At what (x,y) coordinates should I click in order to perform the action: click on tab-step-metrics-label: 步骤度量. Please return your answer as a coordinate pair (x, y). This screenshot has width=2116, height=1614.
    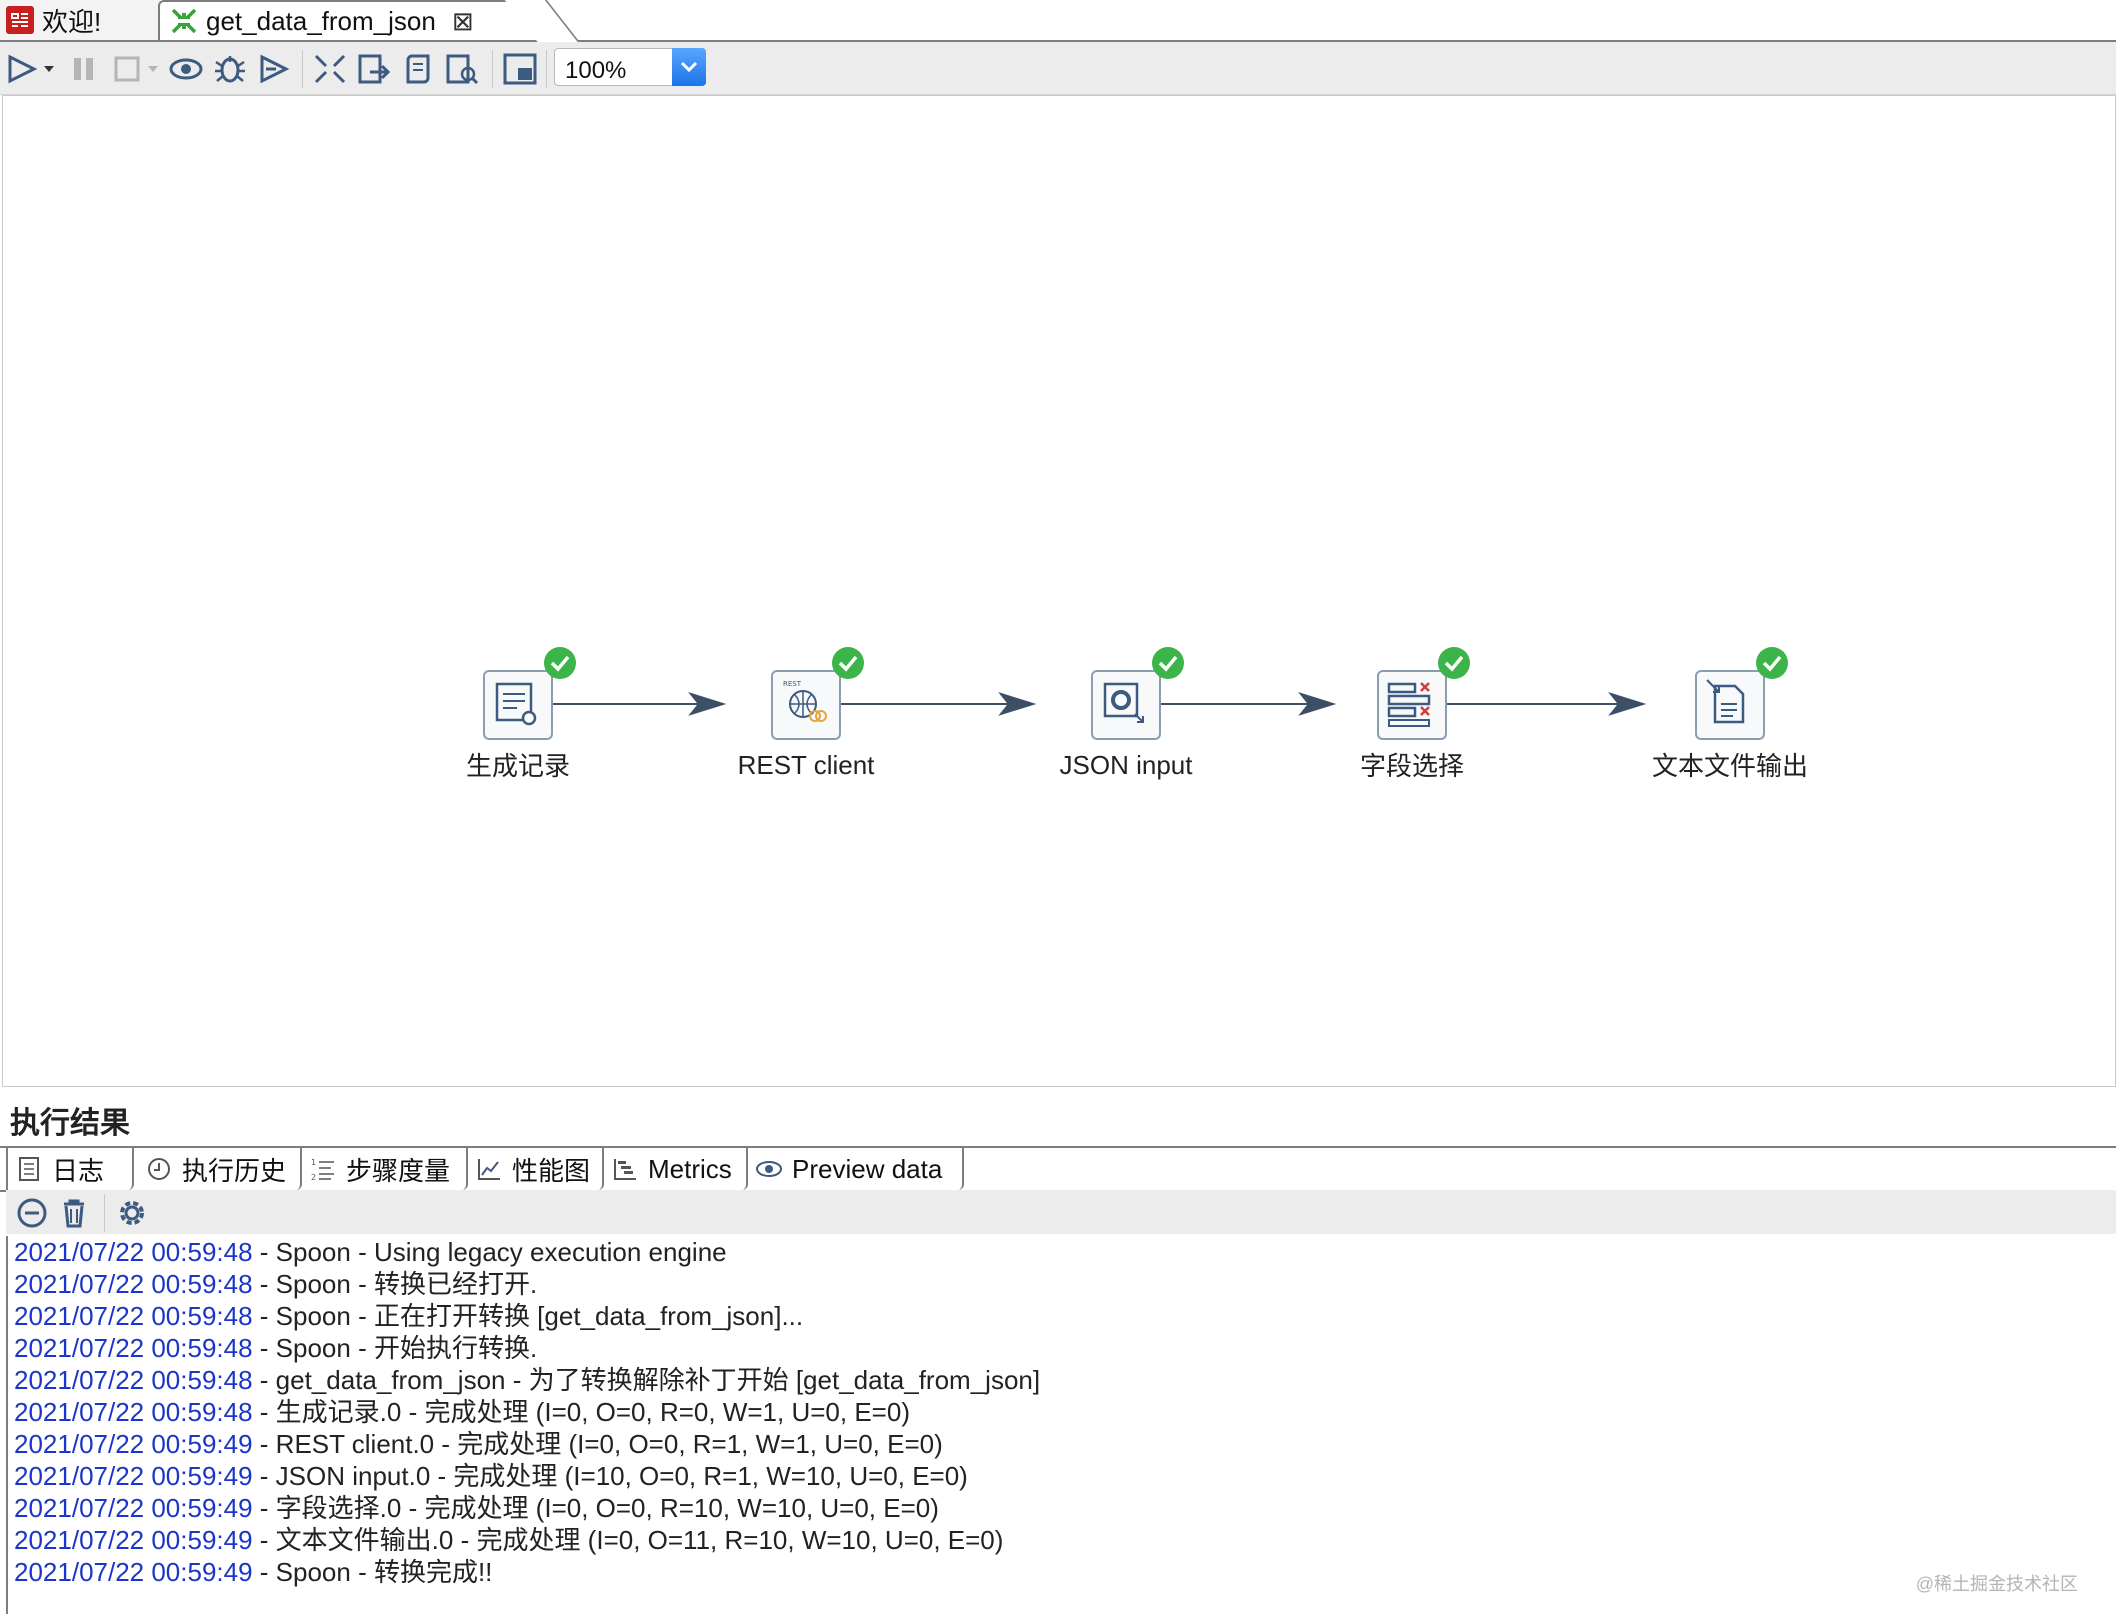
    Looking at the image, I should click on (398, 1170).